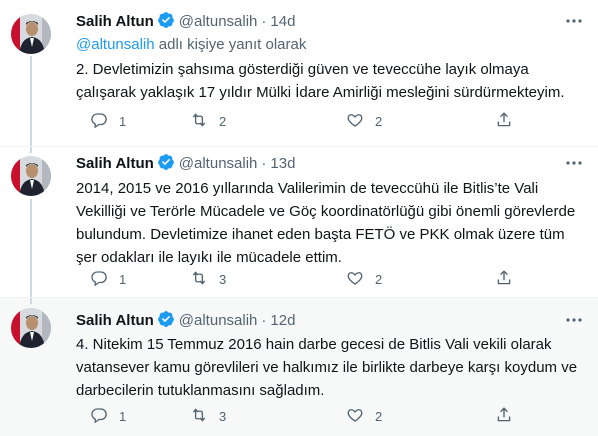 This screenshot has height=436, width=598. I want to click on retweet-count: 2, so click(223, 121).